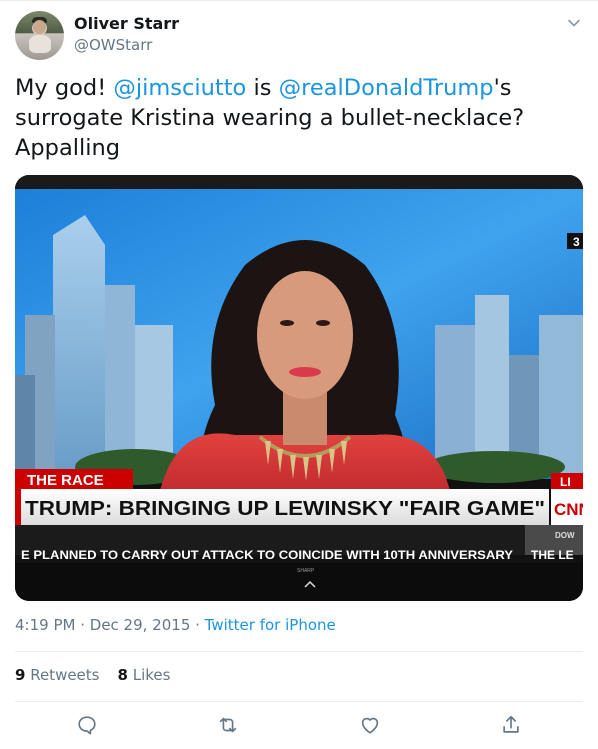  I want to click on tweet-time: 4:19 PM, so click(45, 625).